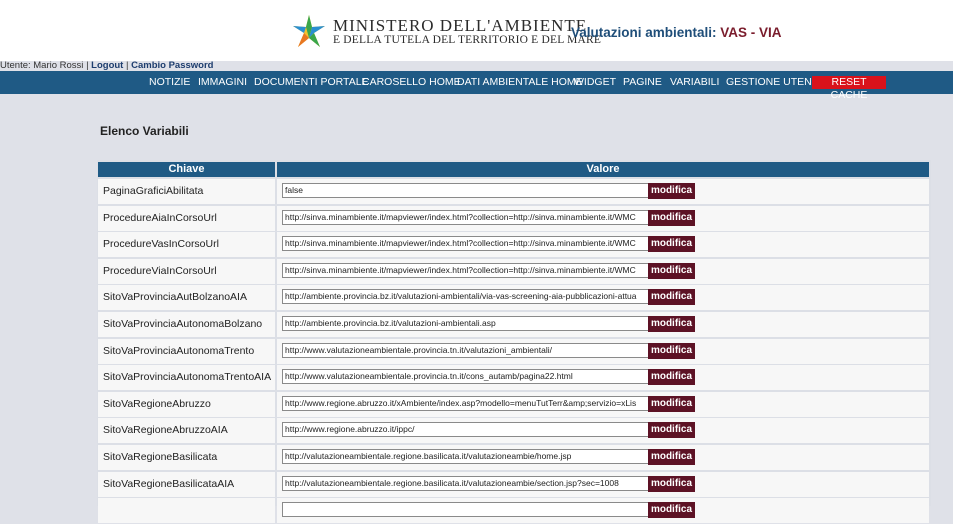  I want to click on table-row: ProcedureViaInCorsoUrl modifica, so click(514, 271).